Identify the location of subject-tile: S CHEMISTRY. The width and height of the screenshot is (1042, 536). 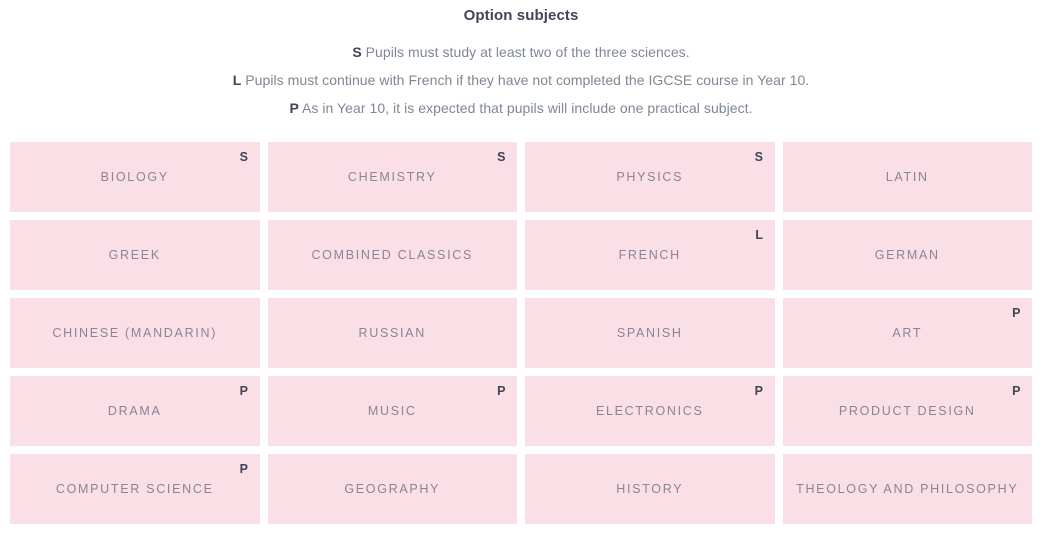
(392, 177).